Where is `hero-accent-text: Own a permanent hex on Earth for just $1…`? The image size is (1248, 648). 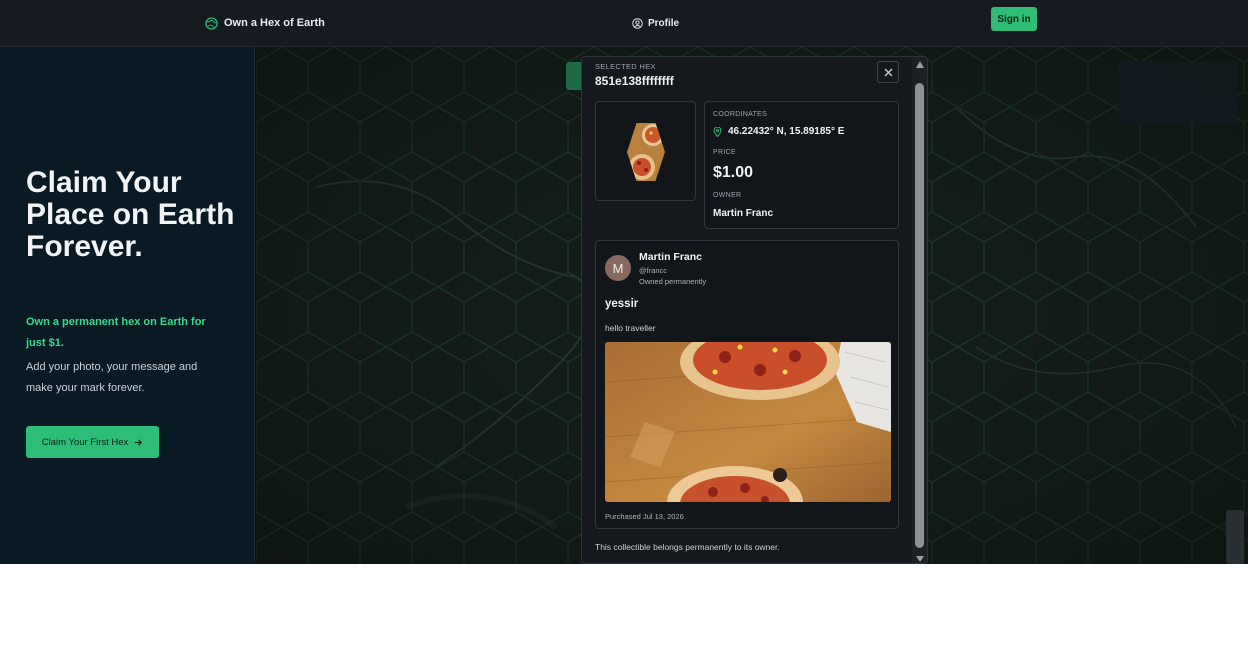 hero-accent-text: Own a permanent hex on Earth for just $1… is located at coordinates (116, 332).